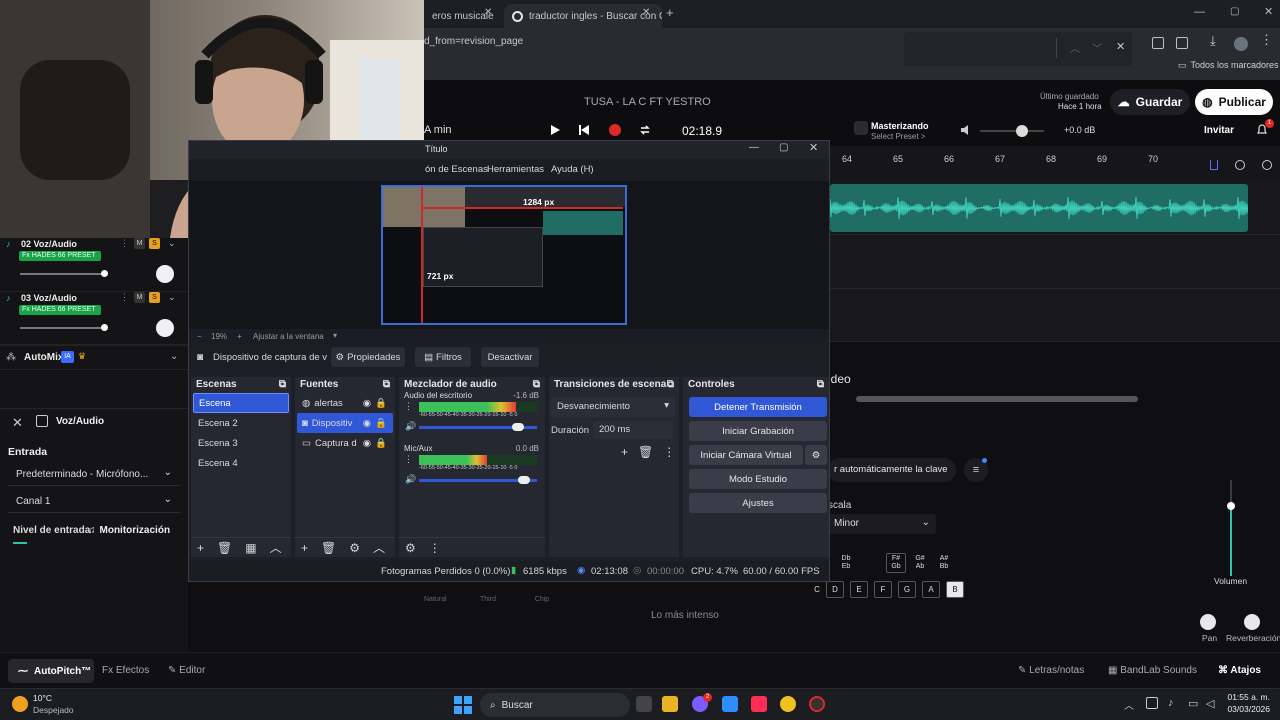 This screenshot has width=1280, height=720. What do you see at coordinates (1012, 131) in the screenshot?
I see `master-volume-slider` at bounding box center [1012, 131].